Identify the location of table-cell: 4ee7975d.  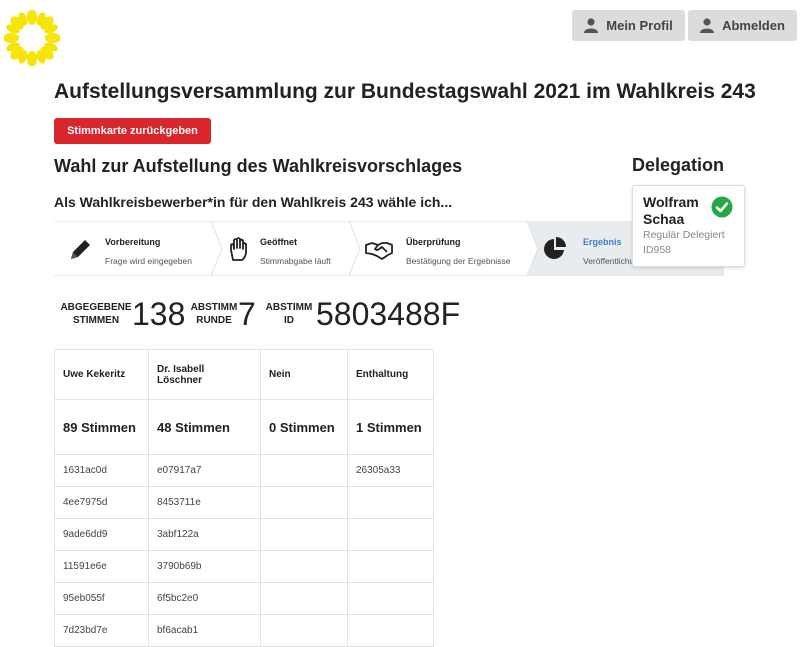
(101, 502).